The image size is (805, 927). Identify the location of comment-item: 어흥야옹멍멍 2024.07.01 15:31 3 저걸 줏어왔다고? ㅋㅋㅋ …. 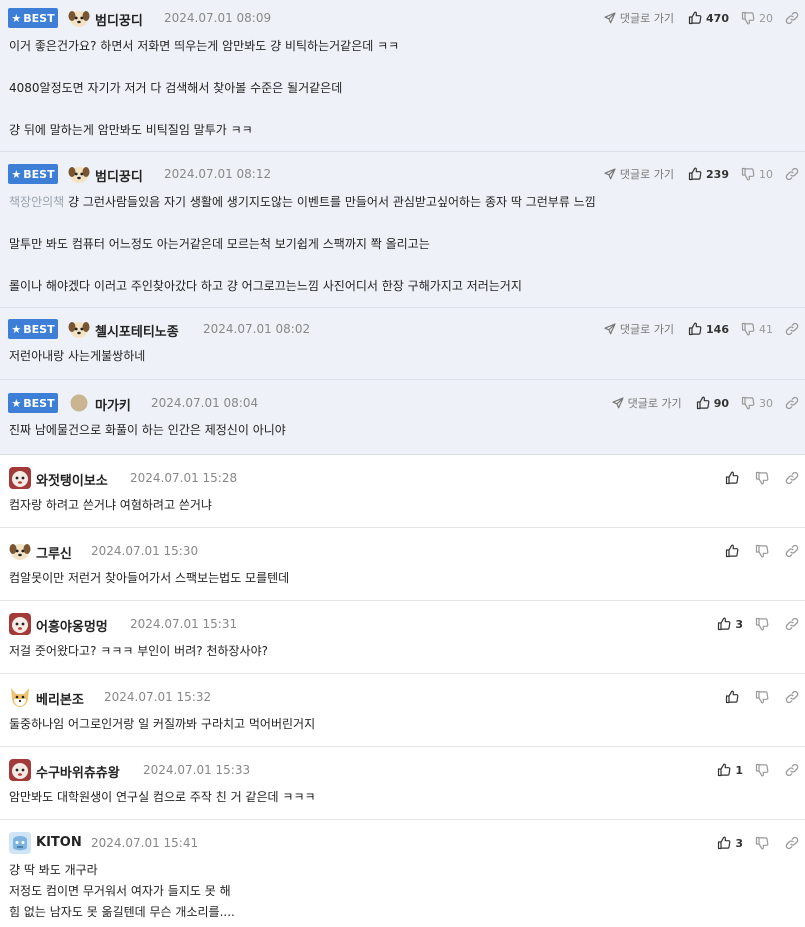
(402, 637).